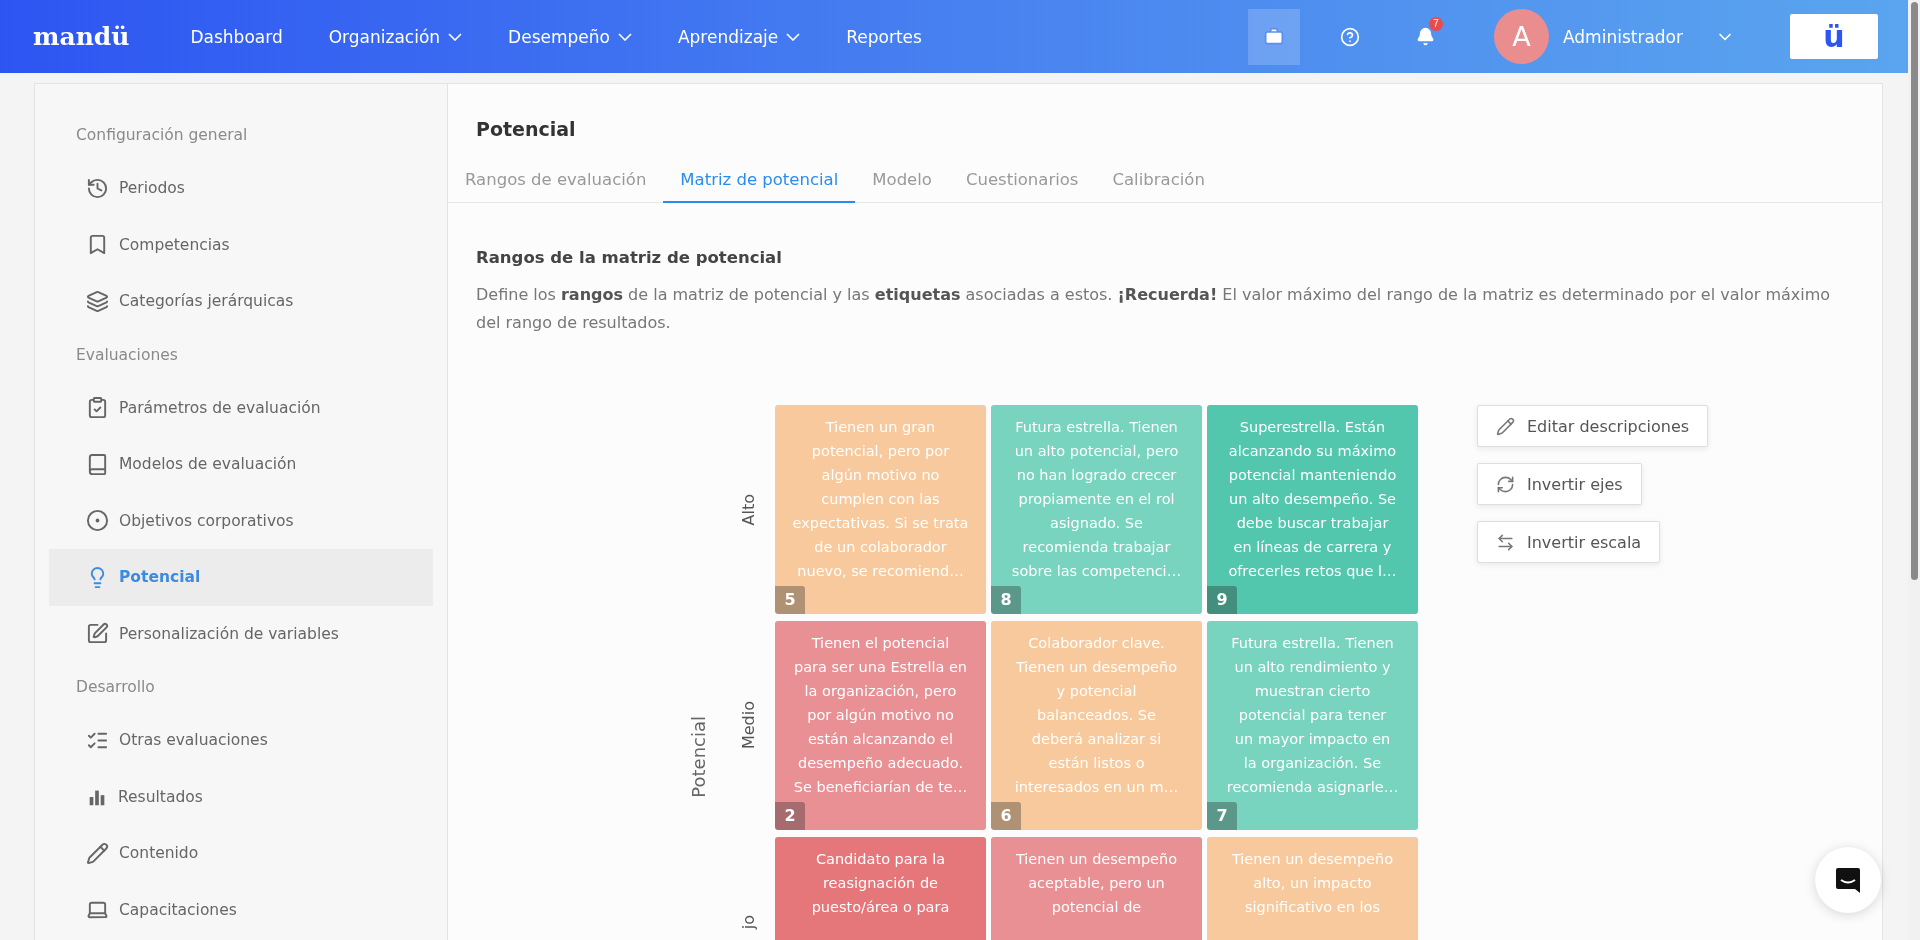  I want to click on section-title: Rangos de la matriz de potencial, so click(629, 257).